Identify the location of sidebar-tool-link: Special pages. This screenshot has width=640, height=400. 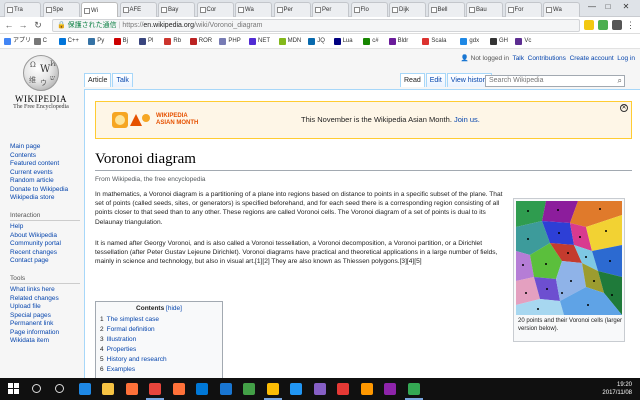
(49, 316).